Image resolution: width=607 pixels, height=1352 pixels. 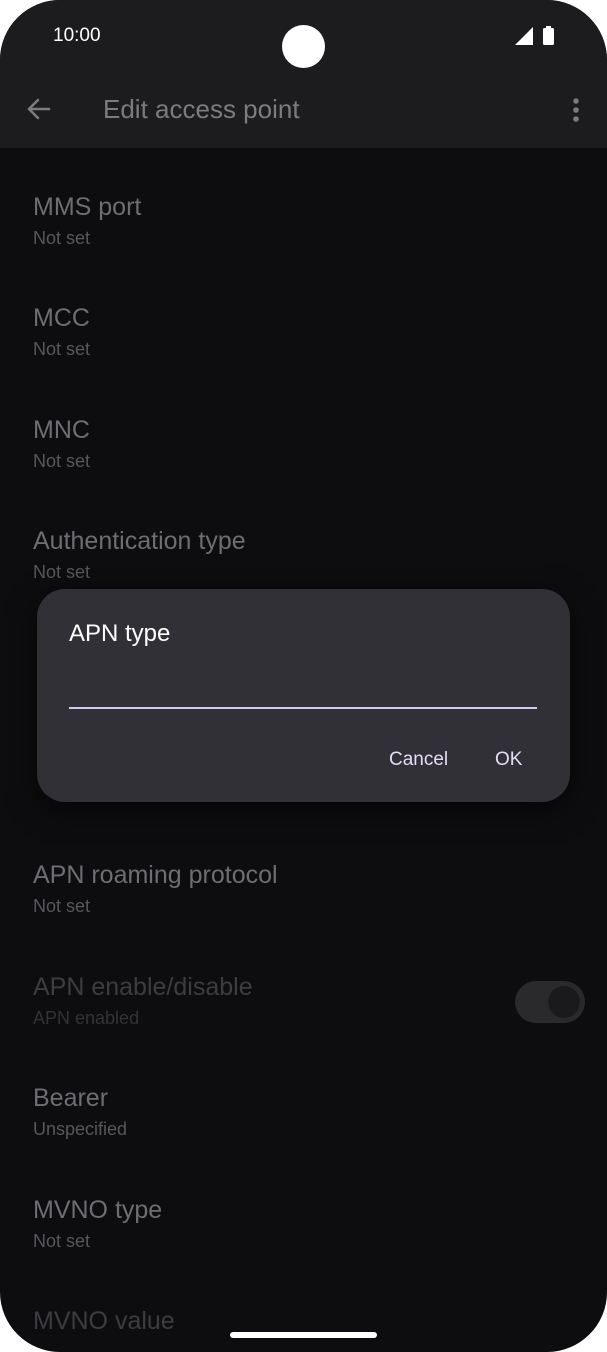 I want to click on back-arrow-icon, so click(x=38, y=109).